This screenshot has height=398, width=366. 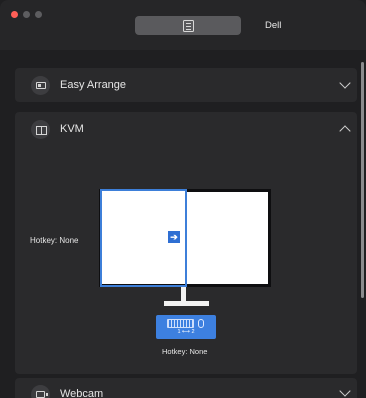 I want to click on close-window-button, so click(x=14, y=14).